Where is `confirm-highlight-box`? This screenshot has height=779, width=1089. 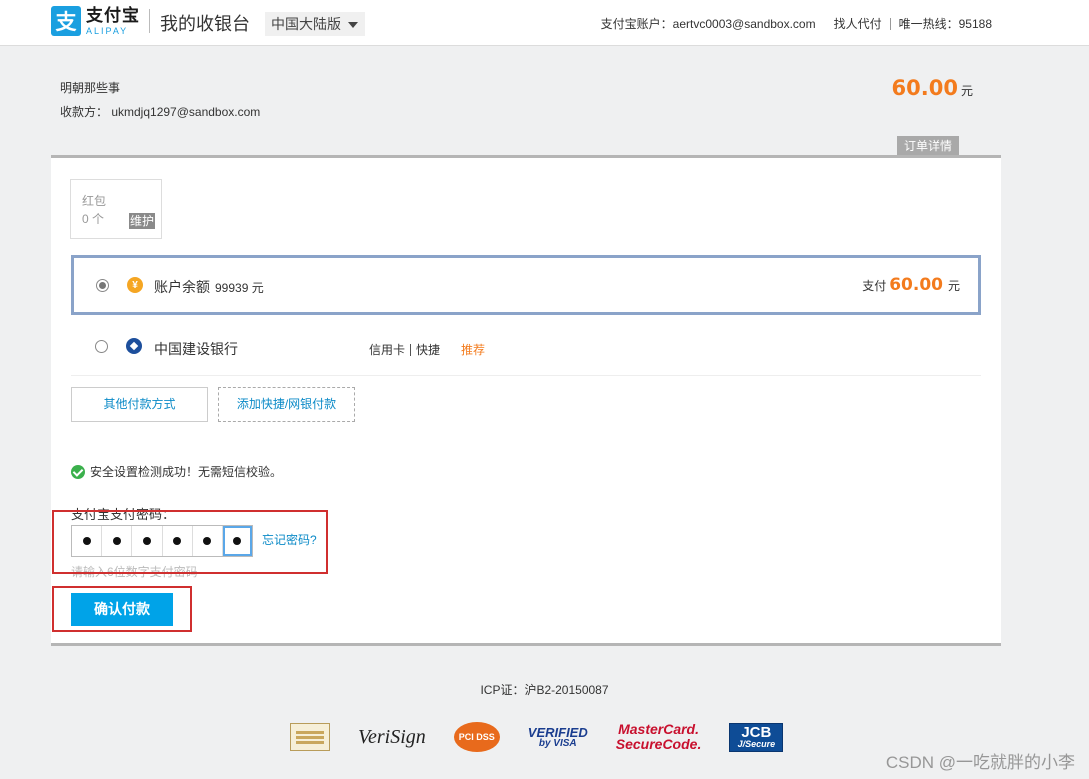 confirm-highlight-box is located at coordinates (122, 609).